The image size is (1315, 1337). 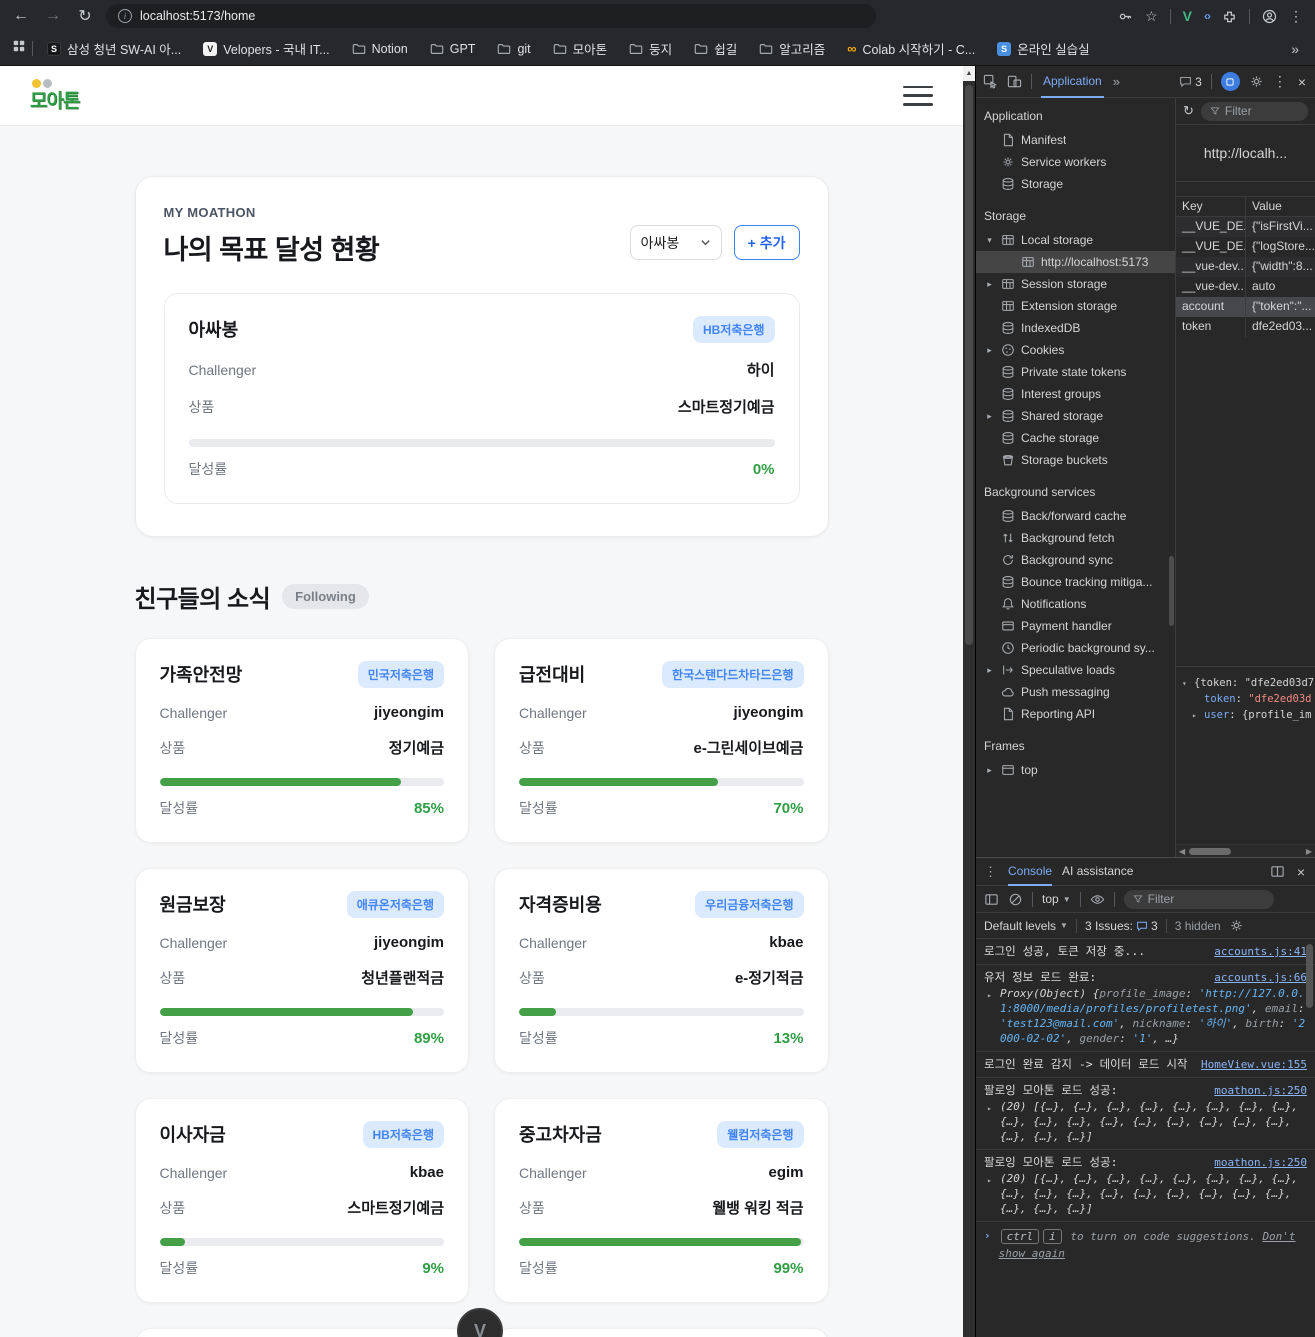 What do you see at coordinates (792, 48) in the screenshot?
I see `bookmark-item: 알고리즘` at bounding box center [792, 48].